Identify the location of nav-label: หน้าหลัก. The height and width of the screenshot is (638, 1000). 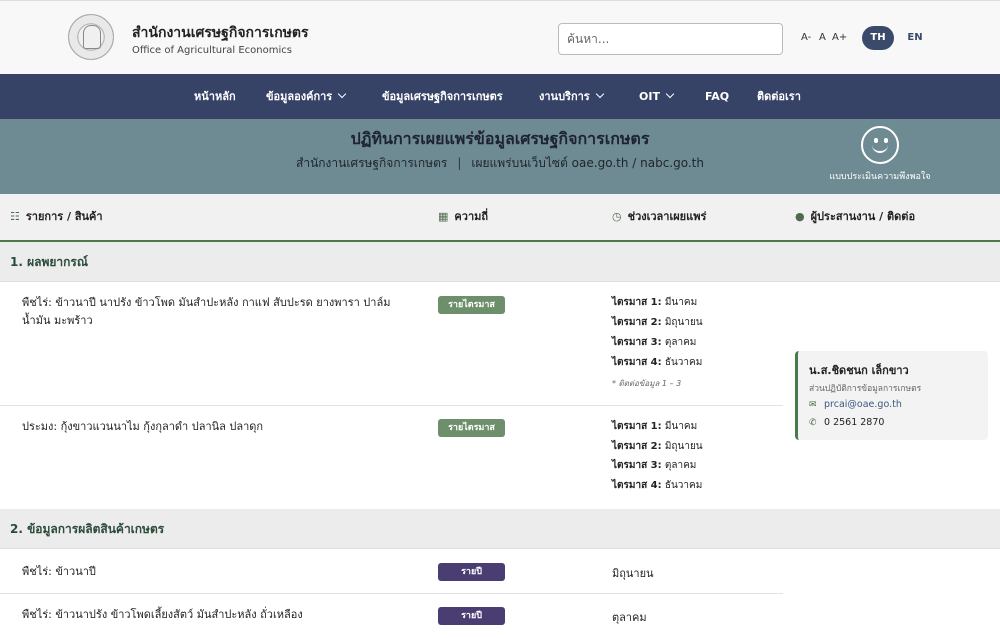
(215, 96).